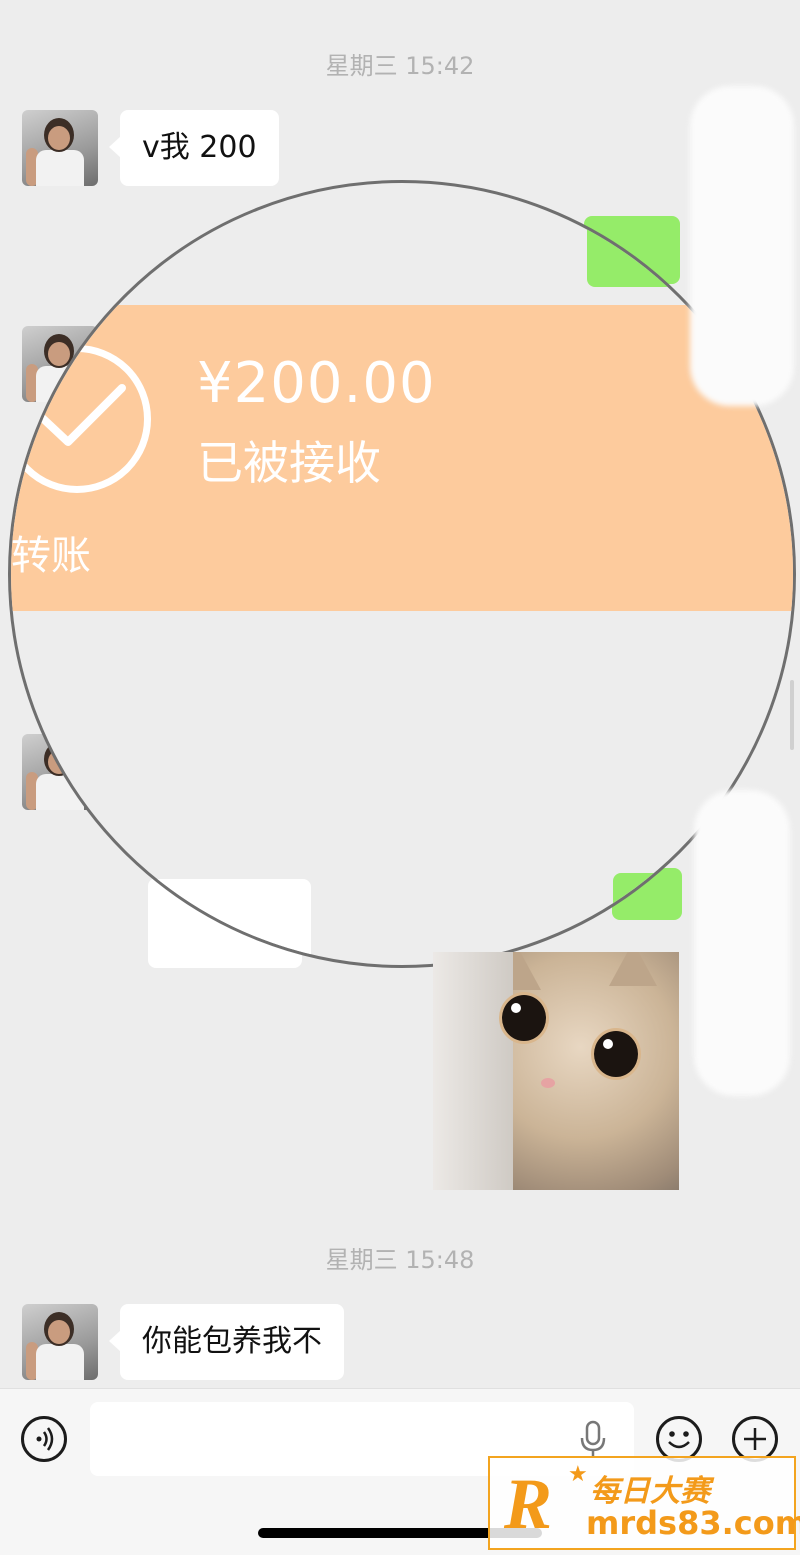 Image resolution: width=800 pixels, height=1555 pixels. Describe the element at coordinates (578, 1474) in the screenshot. I see `star-icon: ★` at that location.